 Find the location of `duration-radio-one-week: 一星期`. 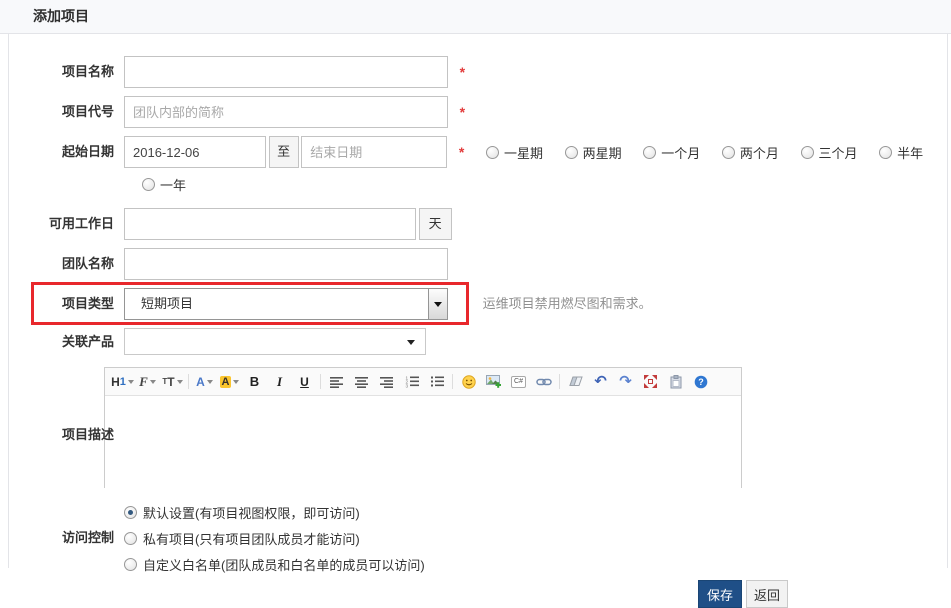

duration-radio-one-week: 一星期 is located at coordinates (514, 152).